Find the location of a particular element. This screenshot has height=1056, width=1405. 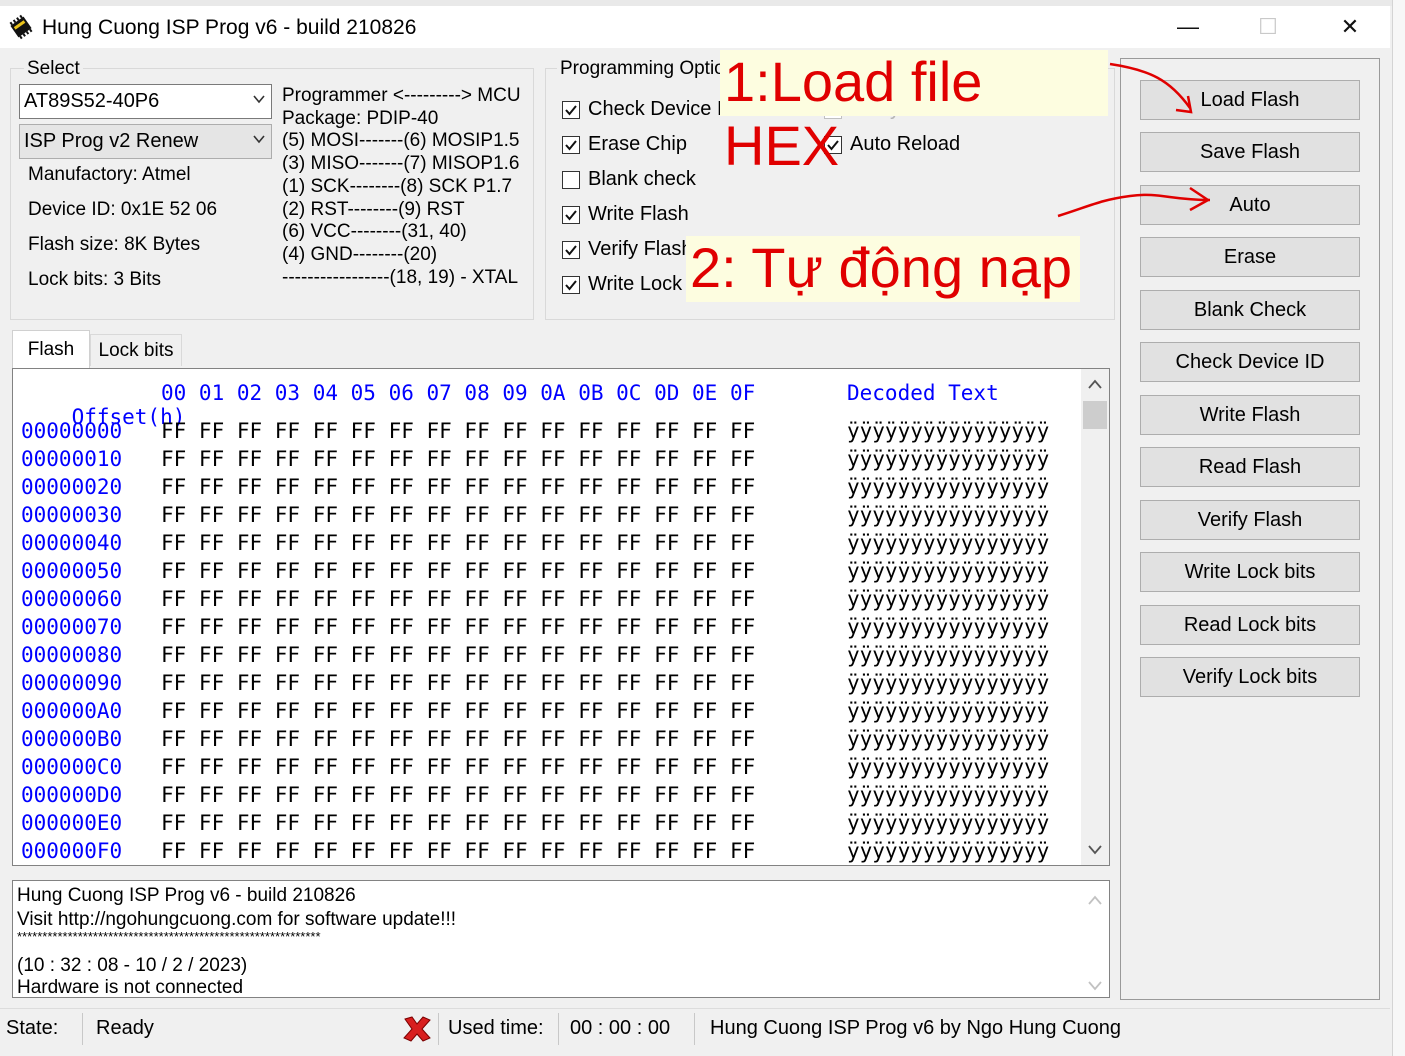

annotation-auto-program: 2: Tự động nạp is located at coordinates (883, 269).